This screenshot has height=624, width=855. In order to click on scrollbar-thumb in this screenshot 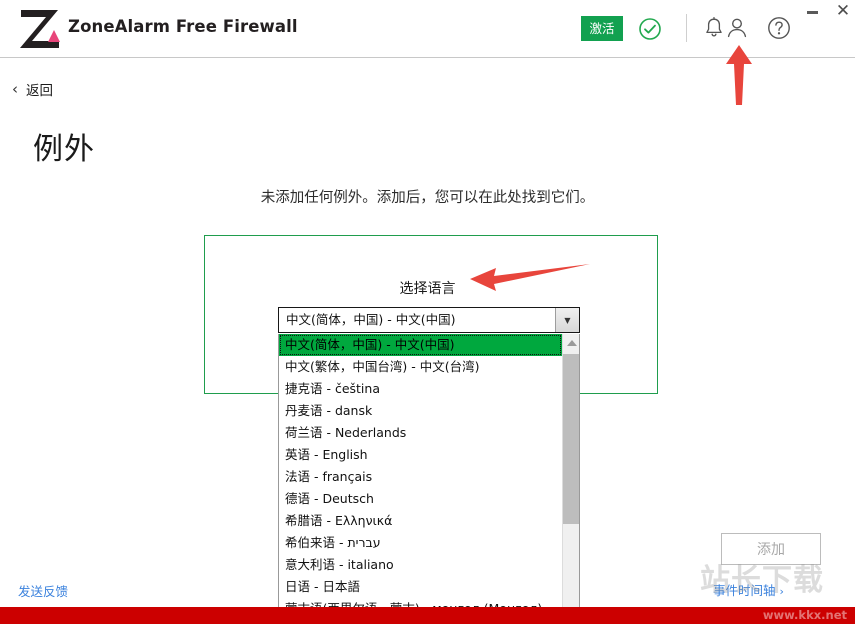, I will do `click(571, 439)`.